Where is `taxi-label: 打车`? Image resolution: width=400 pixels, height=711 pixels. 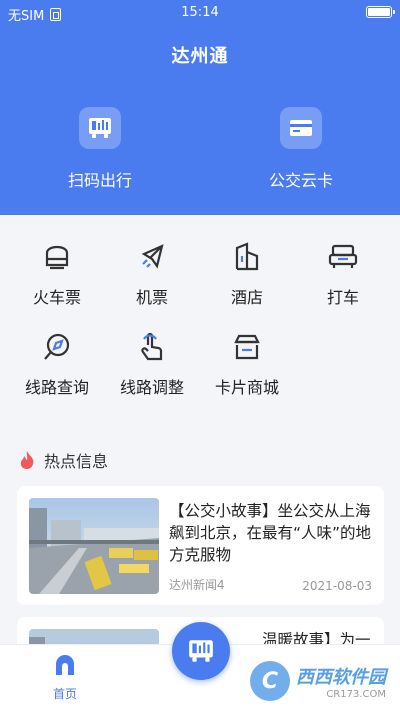
taxi-label: 打车 is located at coordinates (342, 297).